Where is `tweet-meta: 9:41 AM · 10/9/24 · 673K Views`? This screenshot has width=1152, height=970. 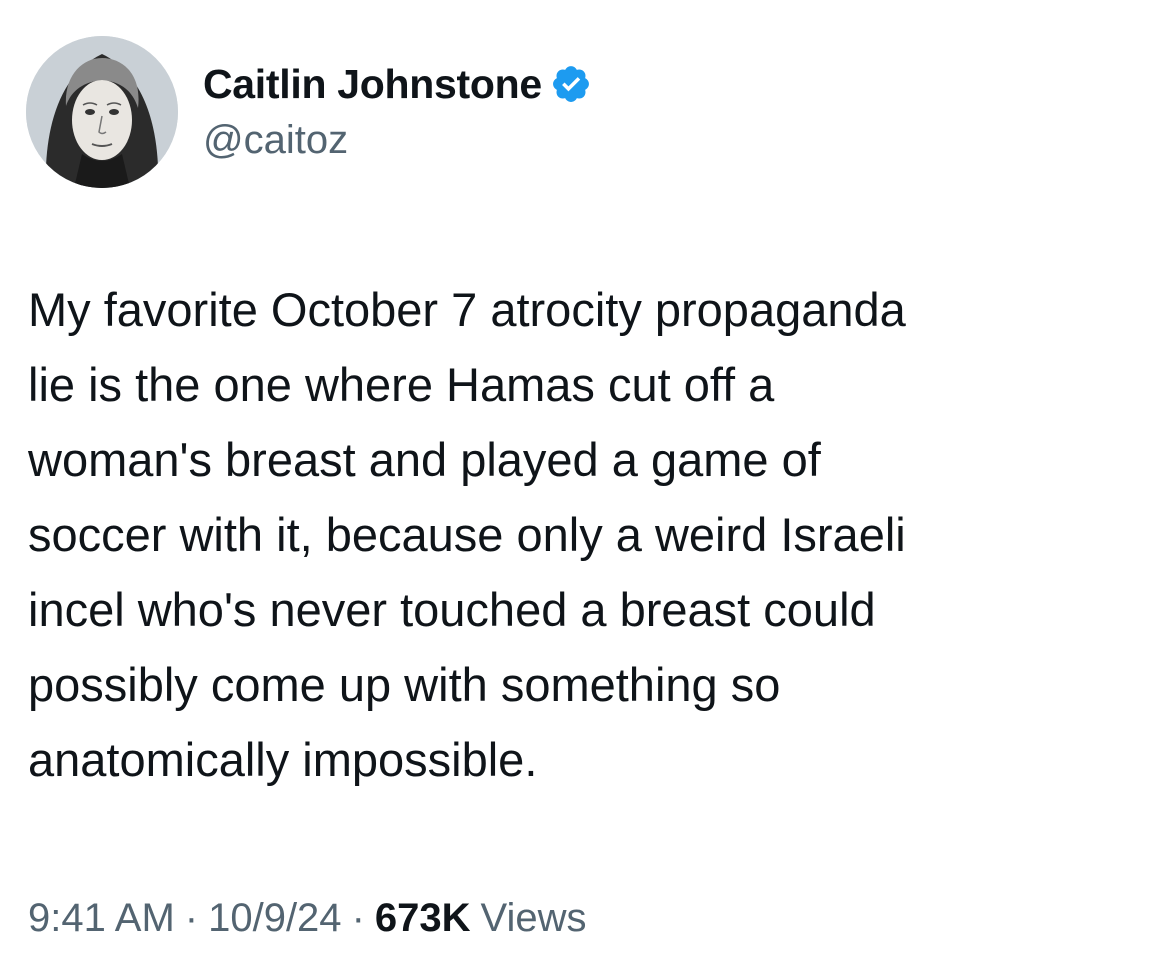
tweet-meta: 9:41 AM · 10/9/24 · 673K Views is located at coordinates (307, 918).